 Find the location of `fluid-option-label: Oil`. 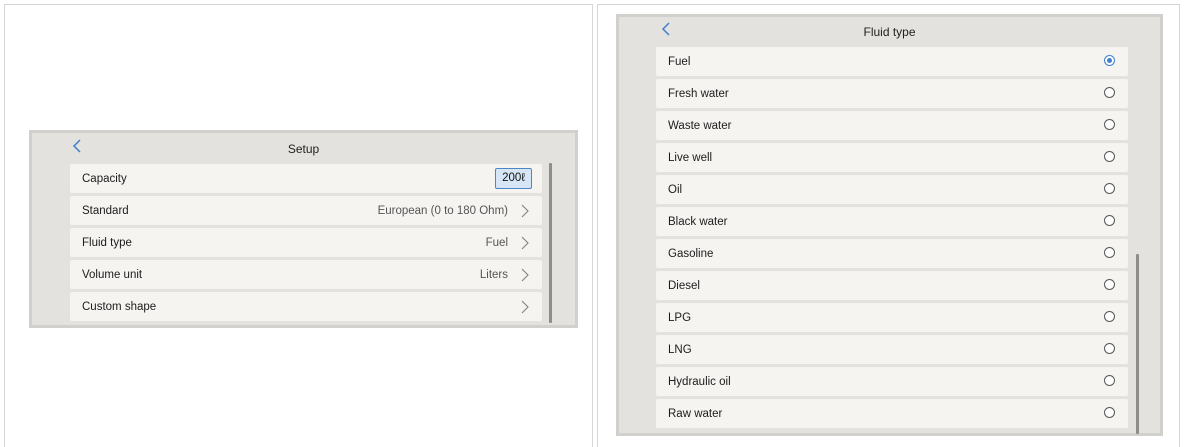

fluid-option-label: Oil is located at coordinates (675, 189).